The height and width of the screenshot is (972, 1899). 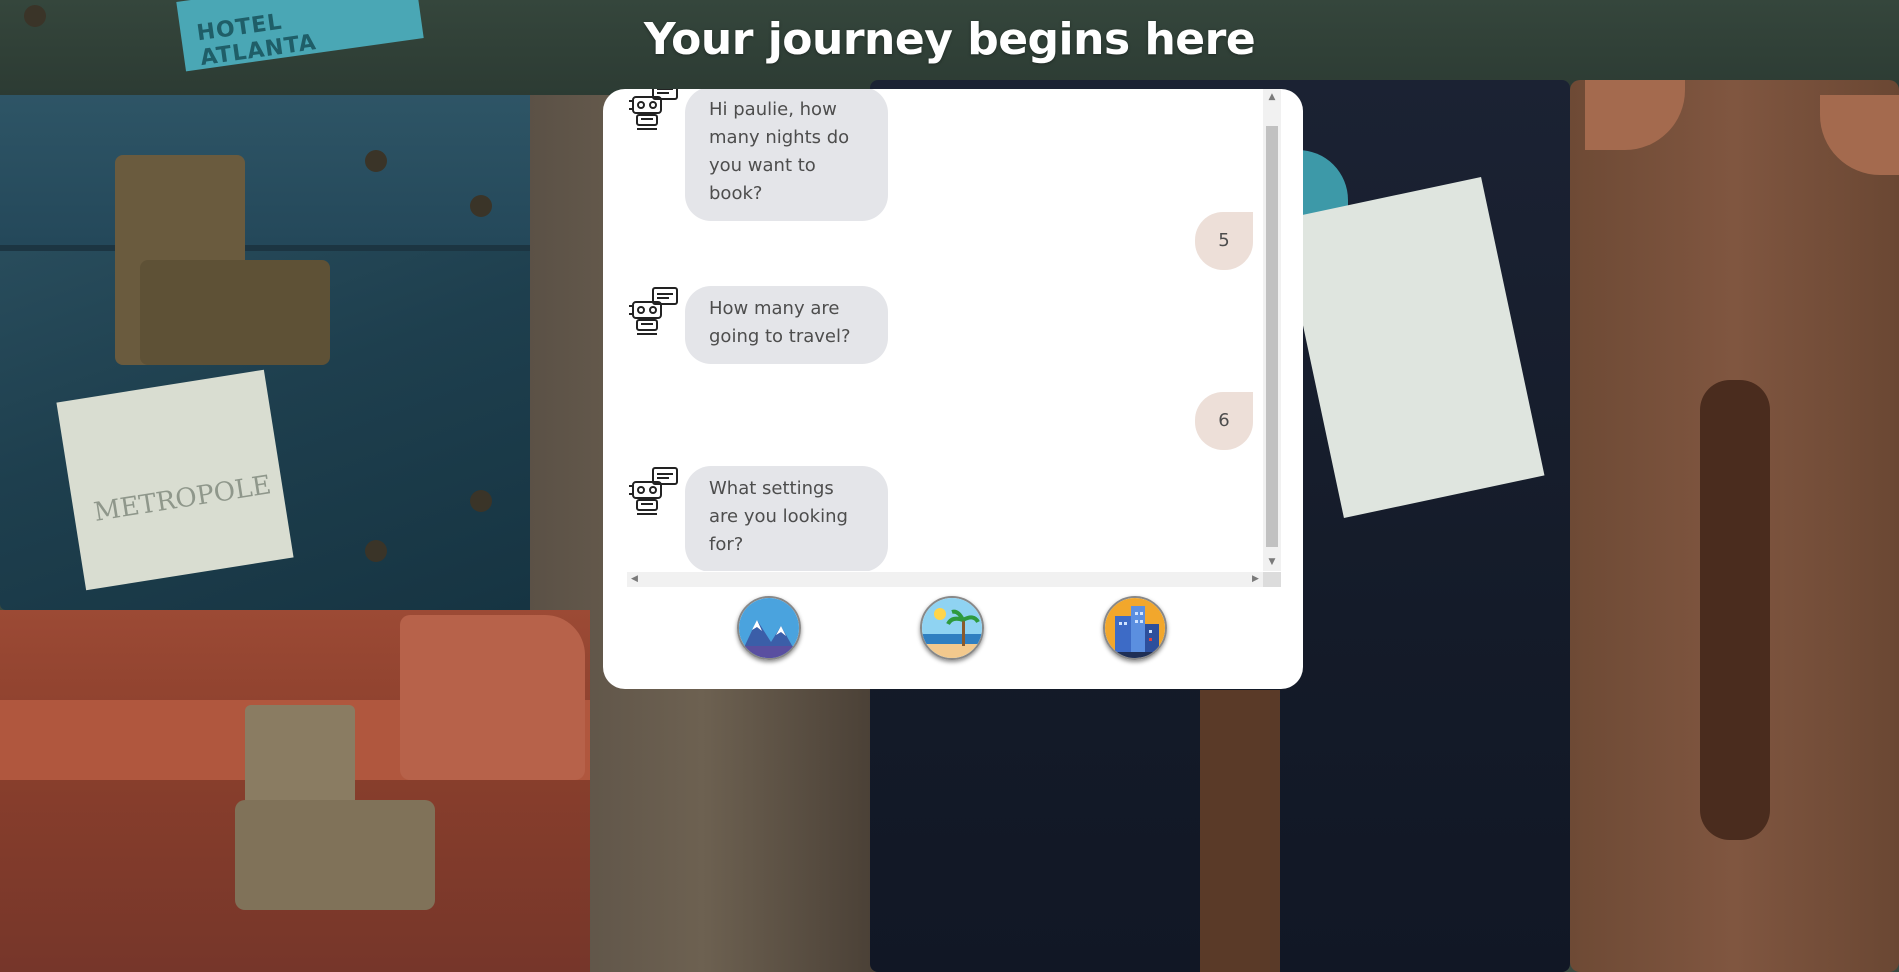 What do you see at coordinates (492, 697) in the screenshot?
I see `suitcase-red-flap` at bounding box center [492, 697].